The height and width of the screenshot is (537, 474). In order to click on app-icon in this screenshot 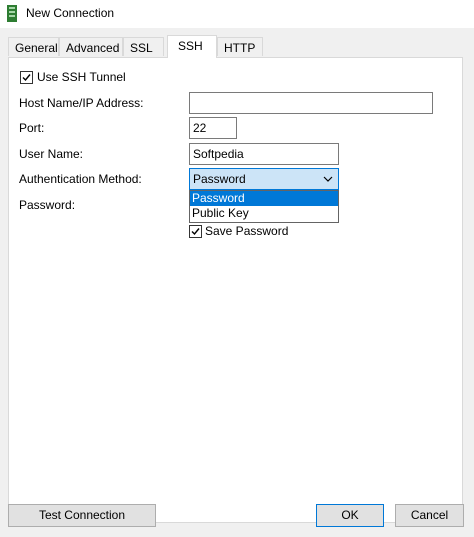, I will do `click(12, 13)`.